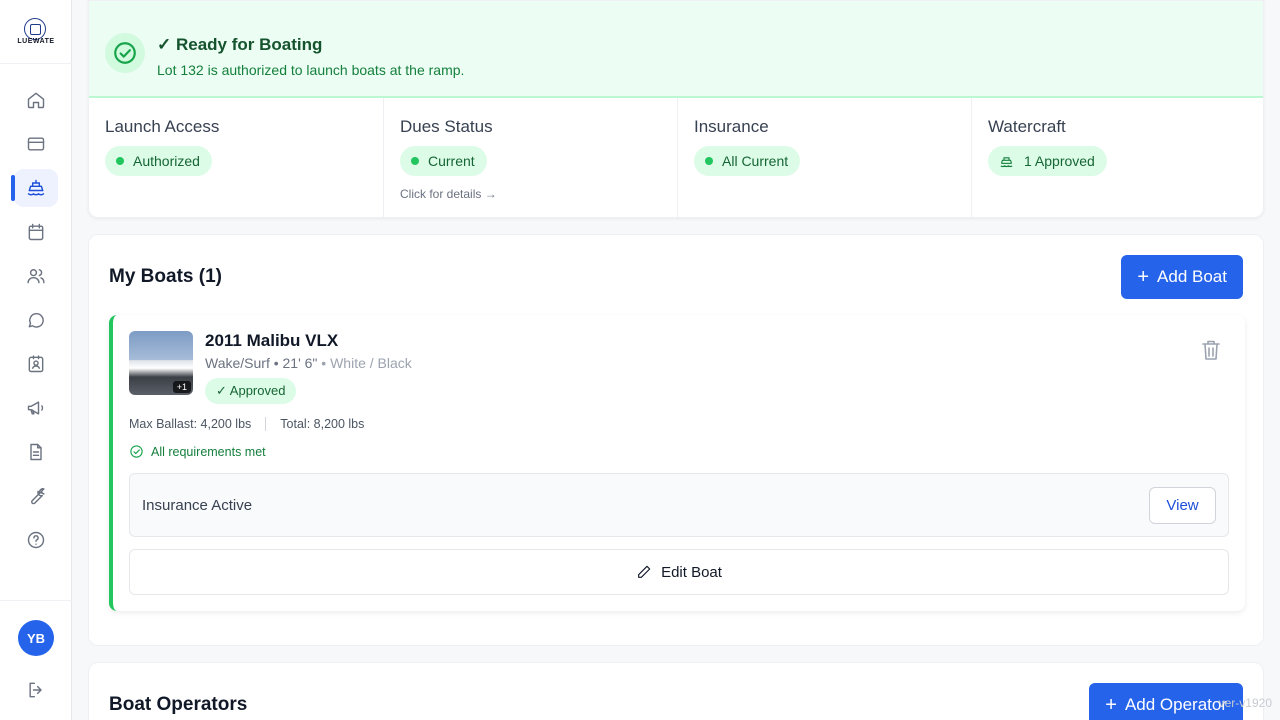  I want to click on boat-operators-section: Boat Operators + Add Operator, so click(676, 691).